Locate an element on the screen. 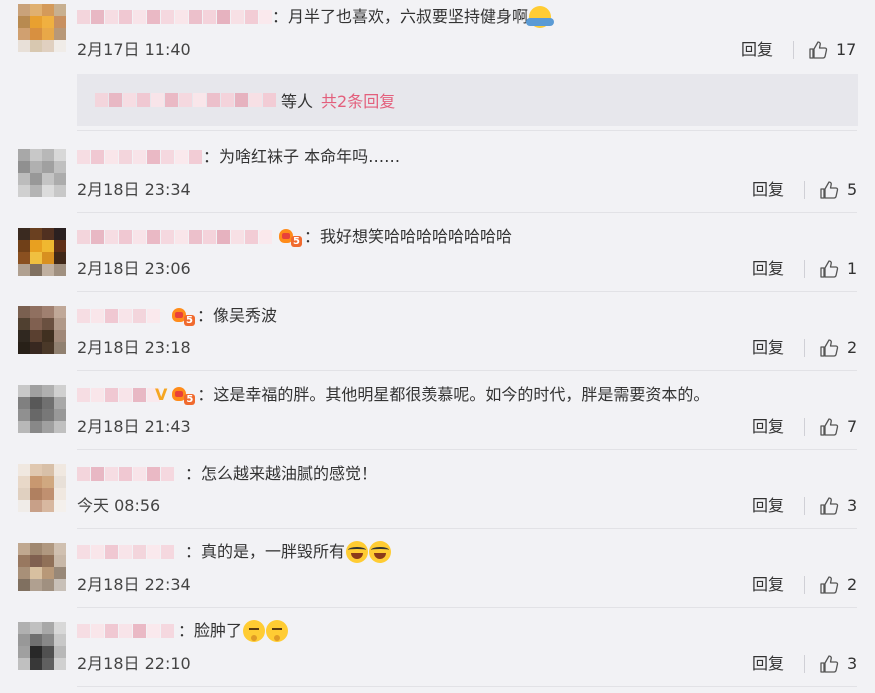 The width and height of the screenshot is (875, 693). comment-time: 2月17日 11:40 is located at coordinates (134, 49).